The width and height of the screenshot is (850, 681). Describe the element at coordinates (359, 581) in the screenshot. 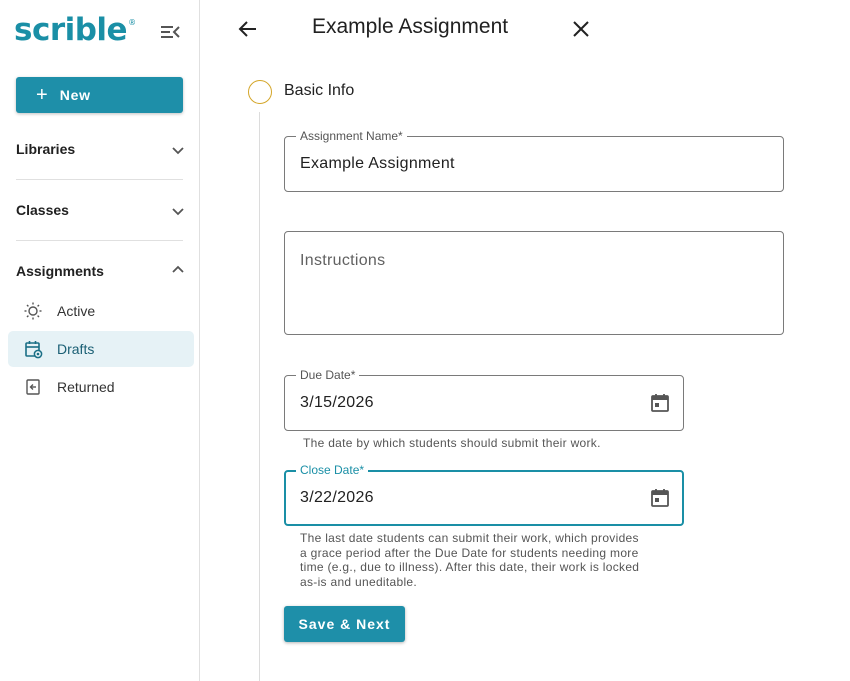

I see `helper-line: as-is and uneditable.` at that location.